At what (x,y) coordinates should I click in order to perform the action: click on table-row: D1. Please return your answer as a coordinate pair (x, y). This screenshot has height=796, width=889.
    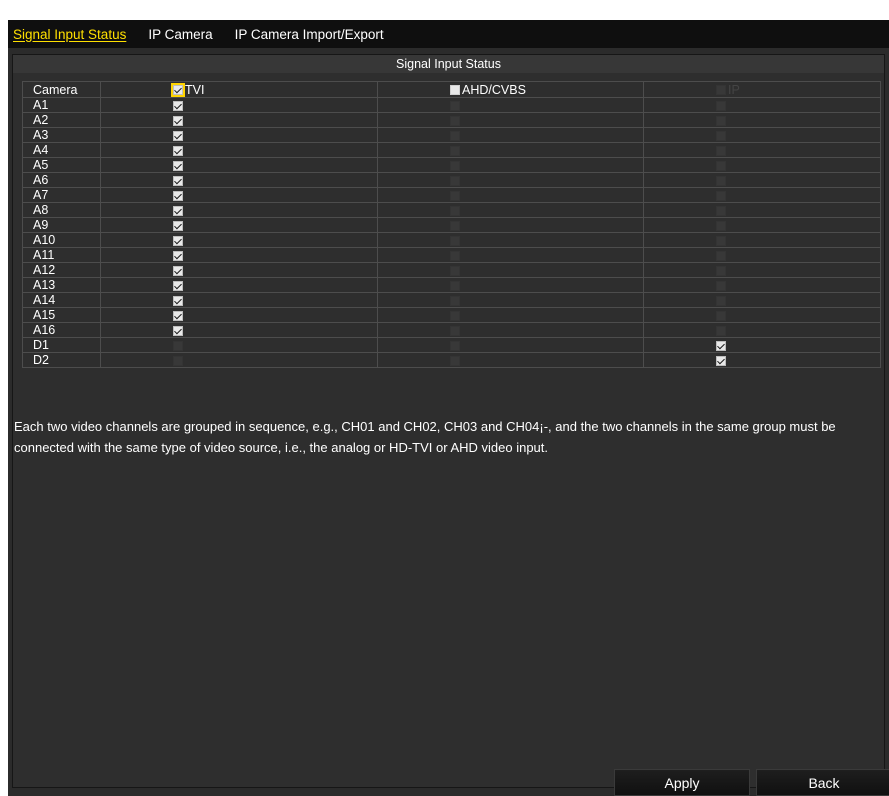
    Looking at the image, I should click on (451, 345).